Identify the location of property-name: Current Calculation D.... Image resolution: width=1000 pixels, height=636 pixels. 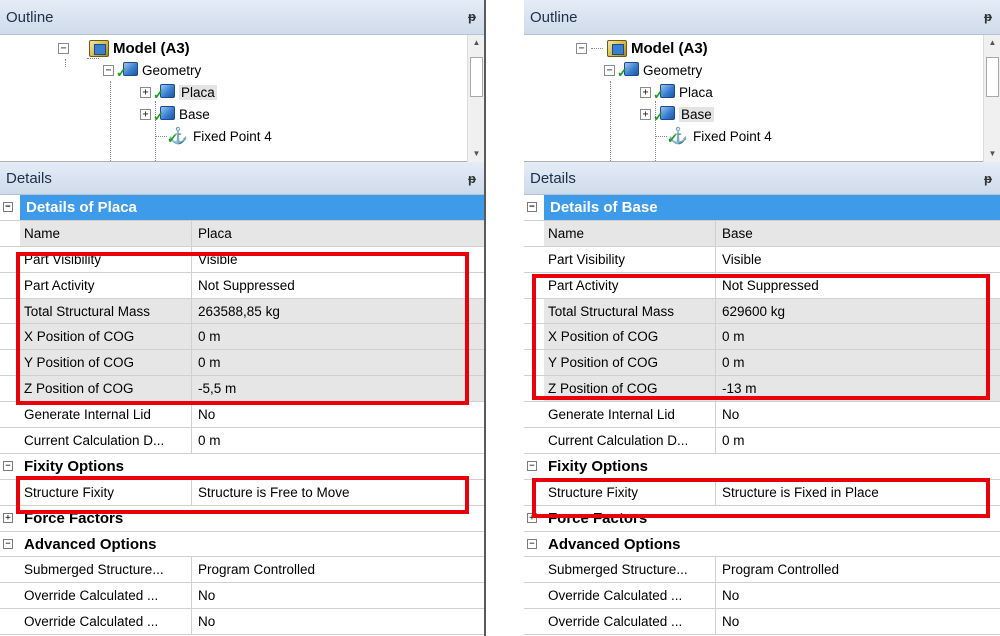
(630, 440).